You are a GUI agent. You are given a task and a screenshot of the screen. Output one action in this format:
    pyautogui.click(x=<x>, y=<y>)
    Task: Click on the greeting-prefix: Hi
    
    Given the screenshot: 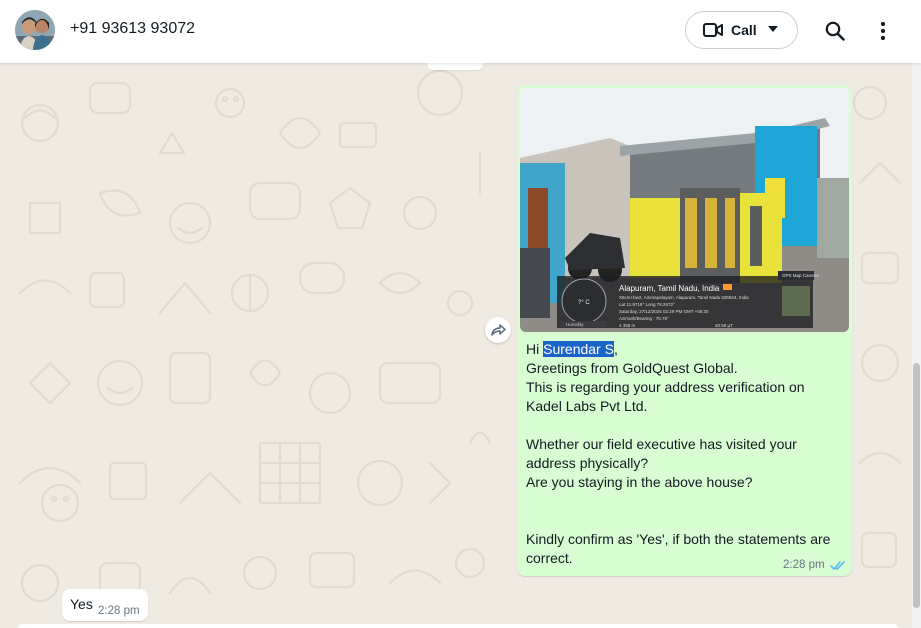 What is the action you would take?
    pyautogui.click(x=535, y=349)
    